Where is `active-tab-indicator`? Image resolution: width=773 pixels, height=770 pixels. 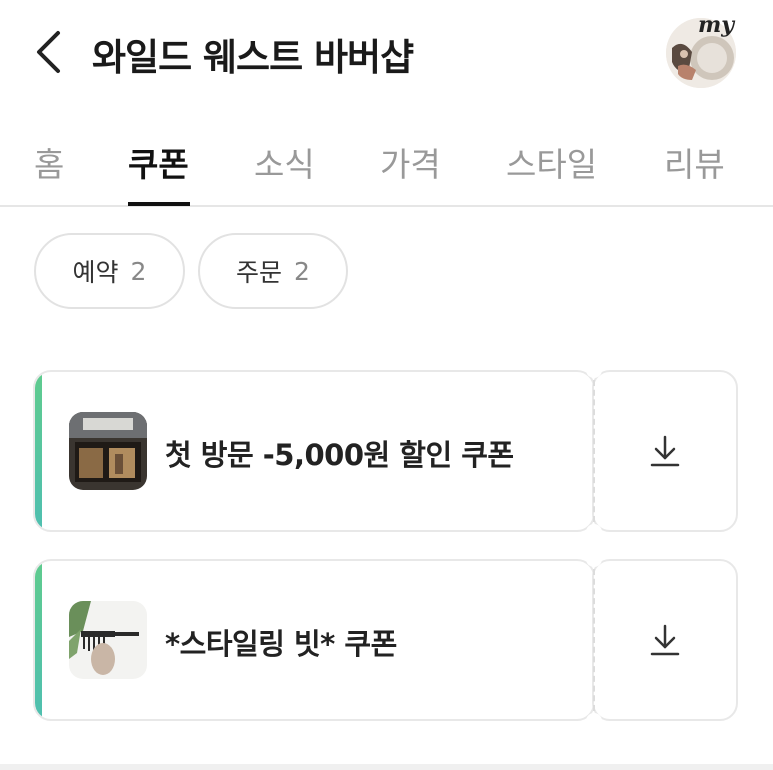
active-tab-indicator is located at coordinates (159, 204).